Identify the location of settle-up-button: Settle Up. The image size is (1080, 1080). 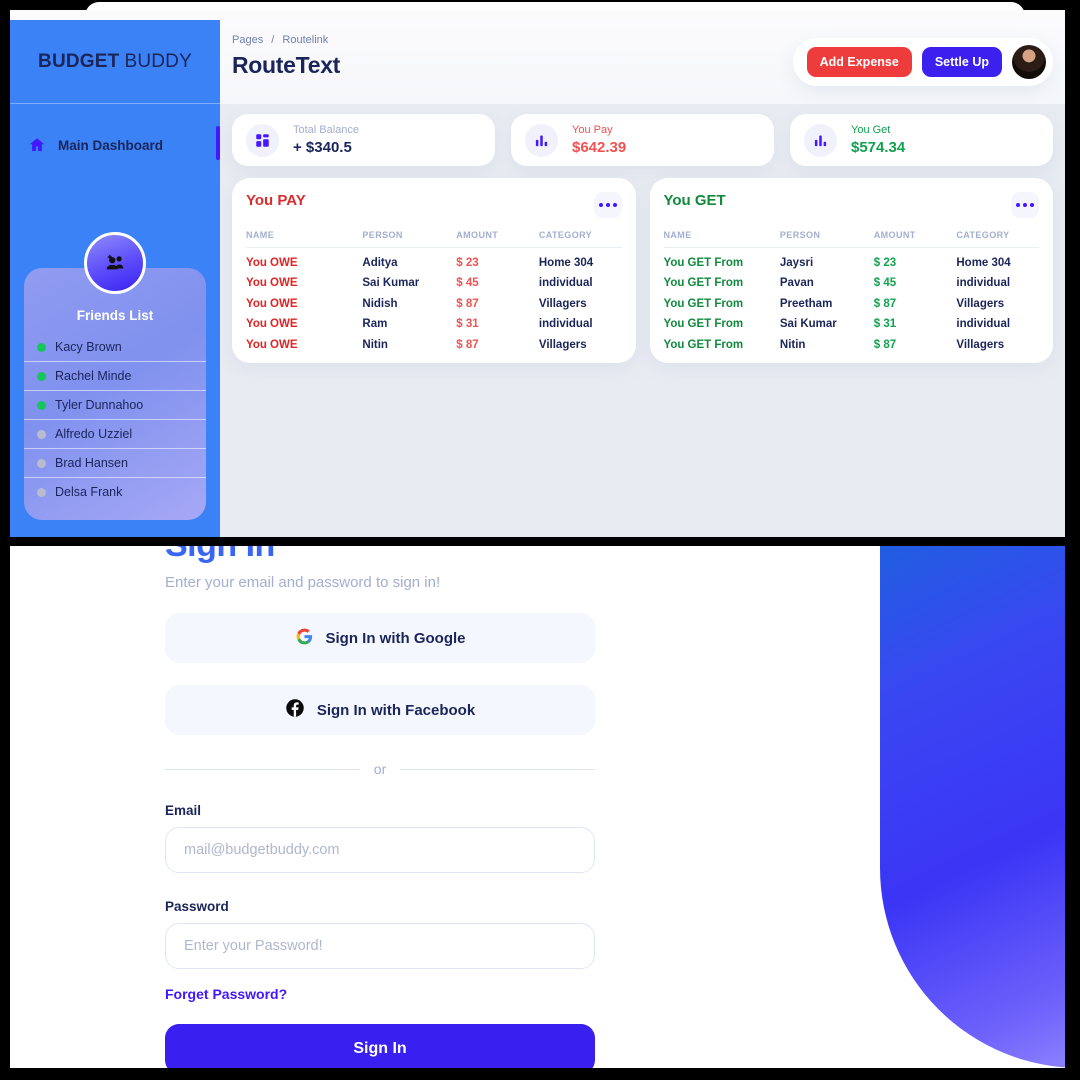
(961, 62).